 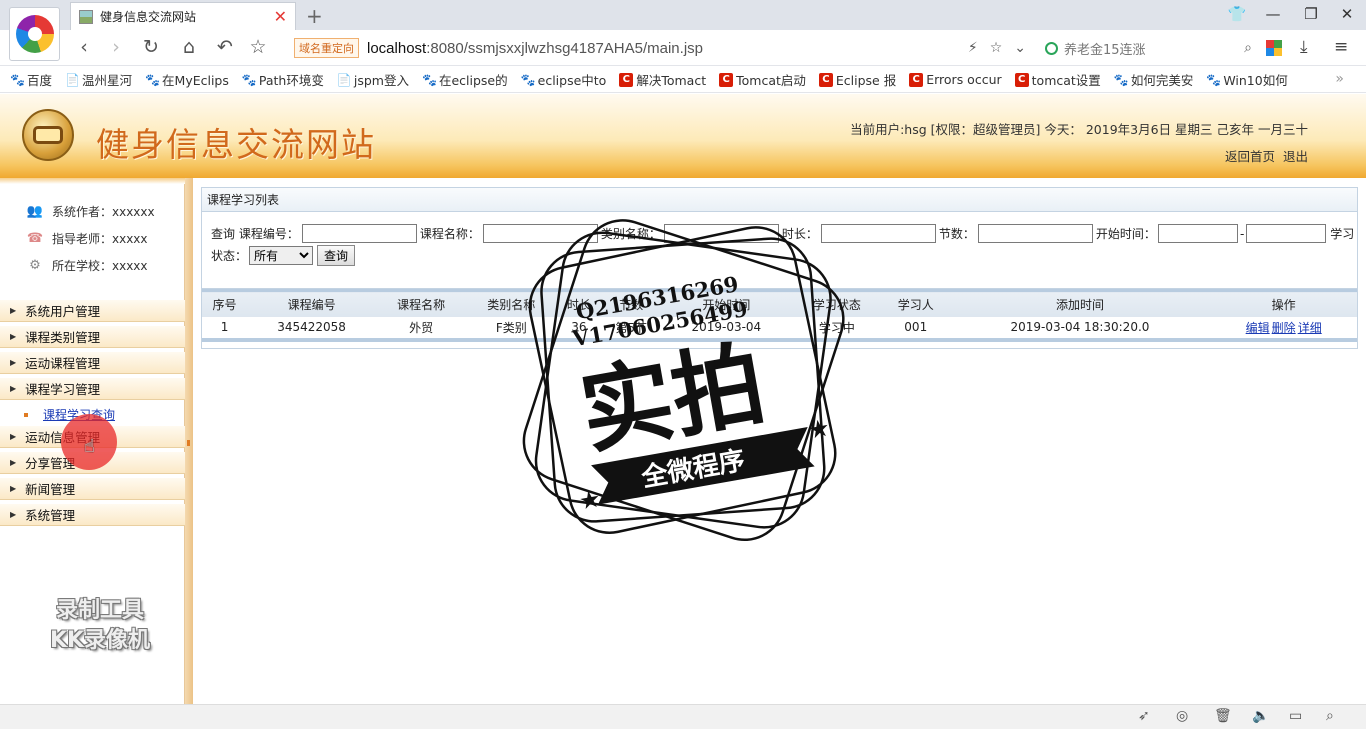 I want to click on forward-button: ›, so click(x=116, y=47).